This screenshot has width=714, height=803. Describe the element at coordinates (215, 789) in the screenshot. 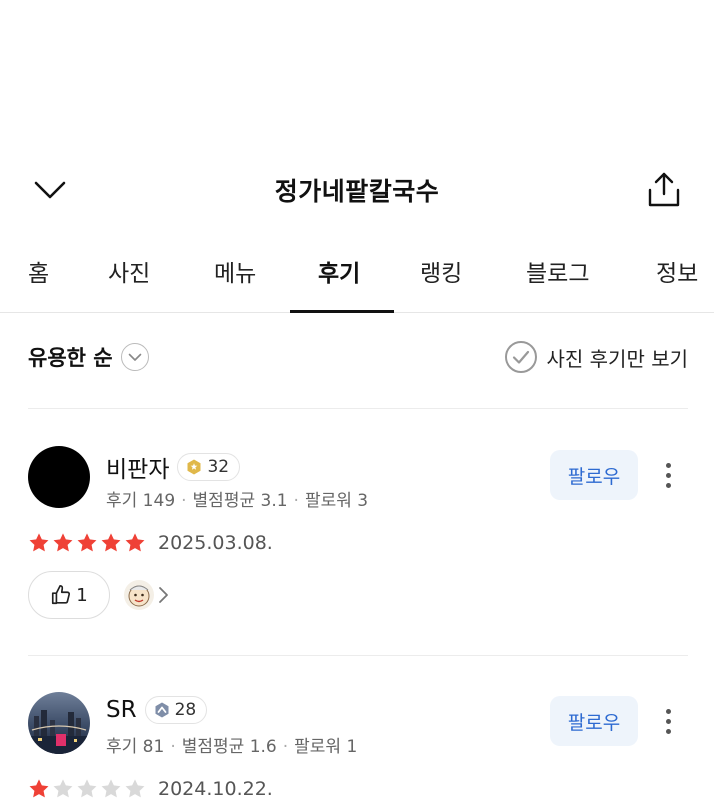

I see `review-date: 2024.10.22.` at that location.